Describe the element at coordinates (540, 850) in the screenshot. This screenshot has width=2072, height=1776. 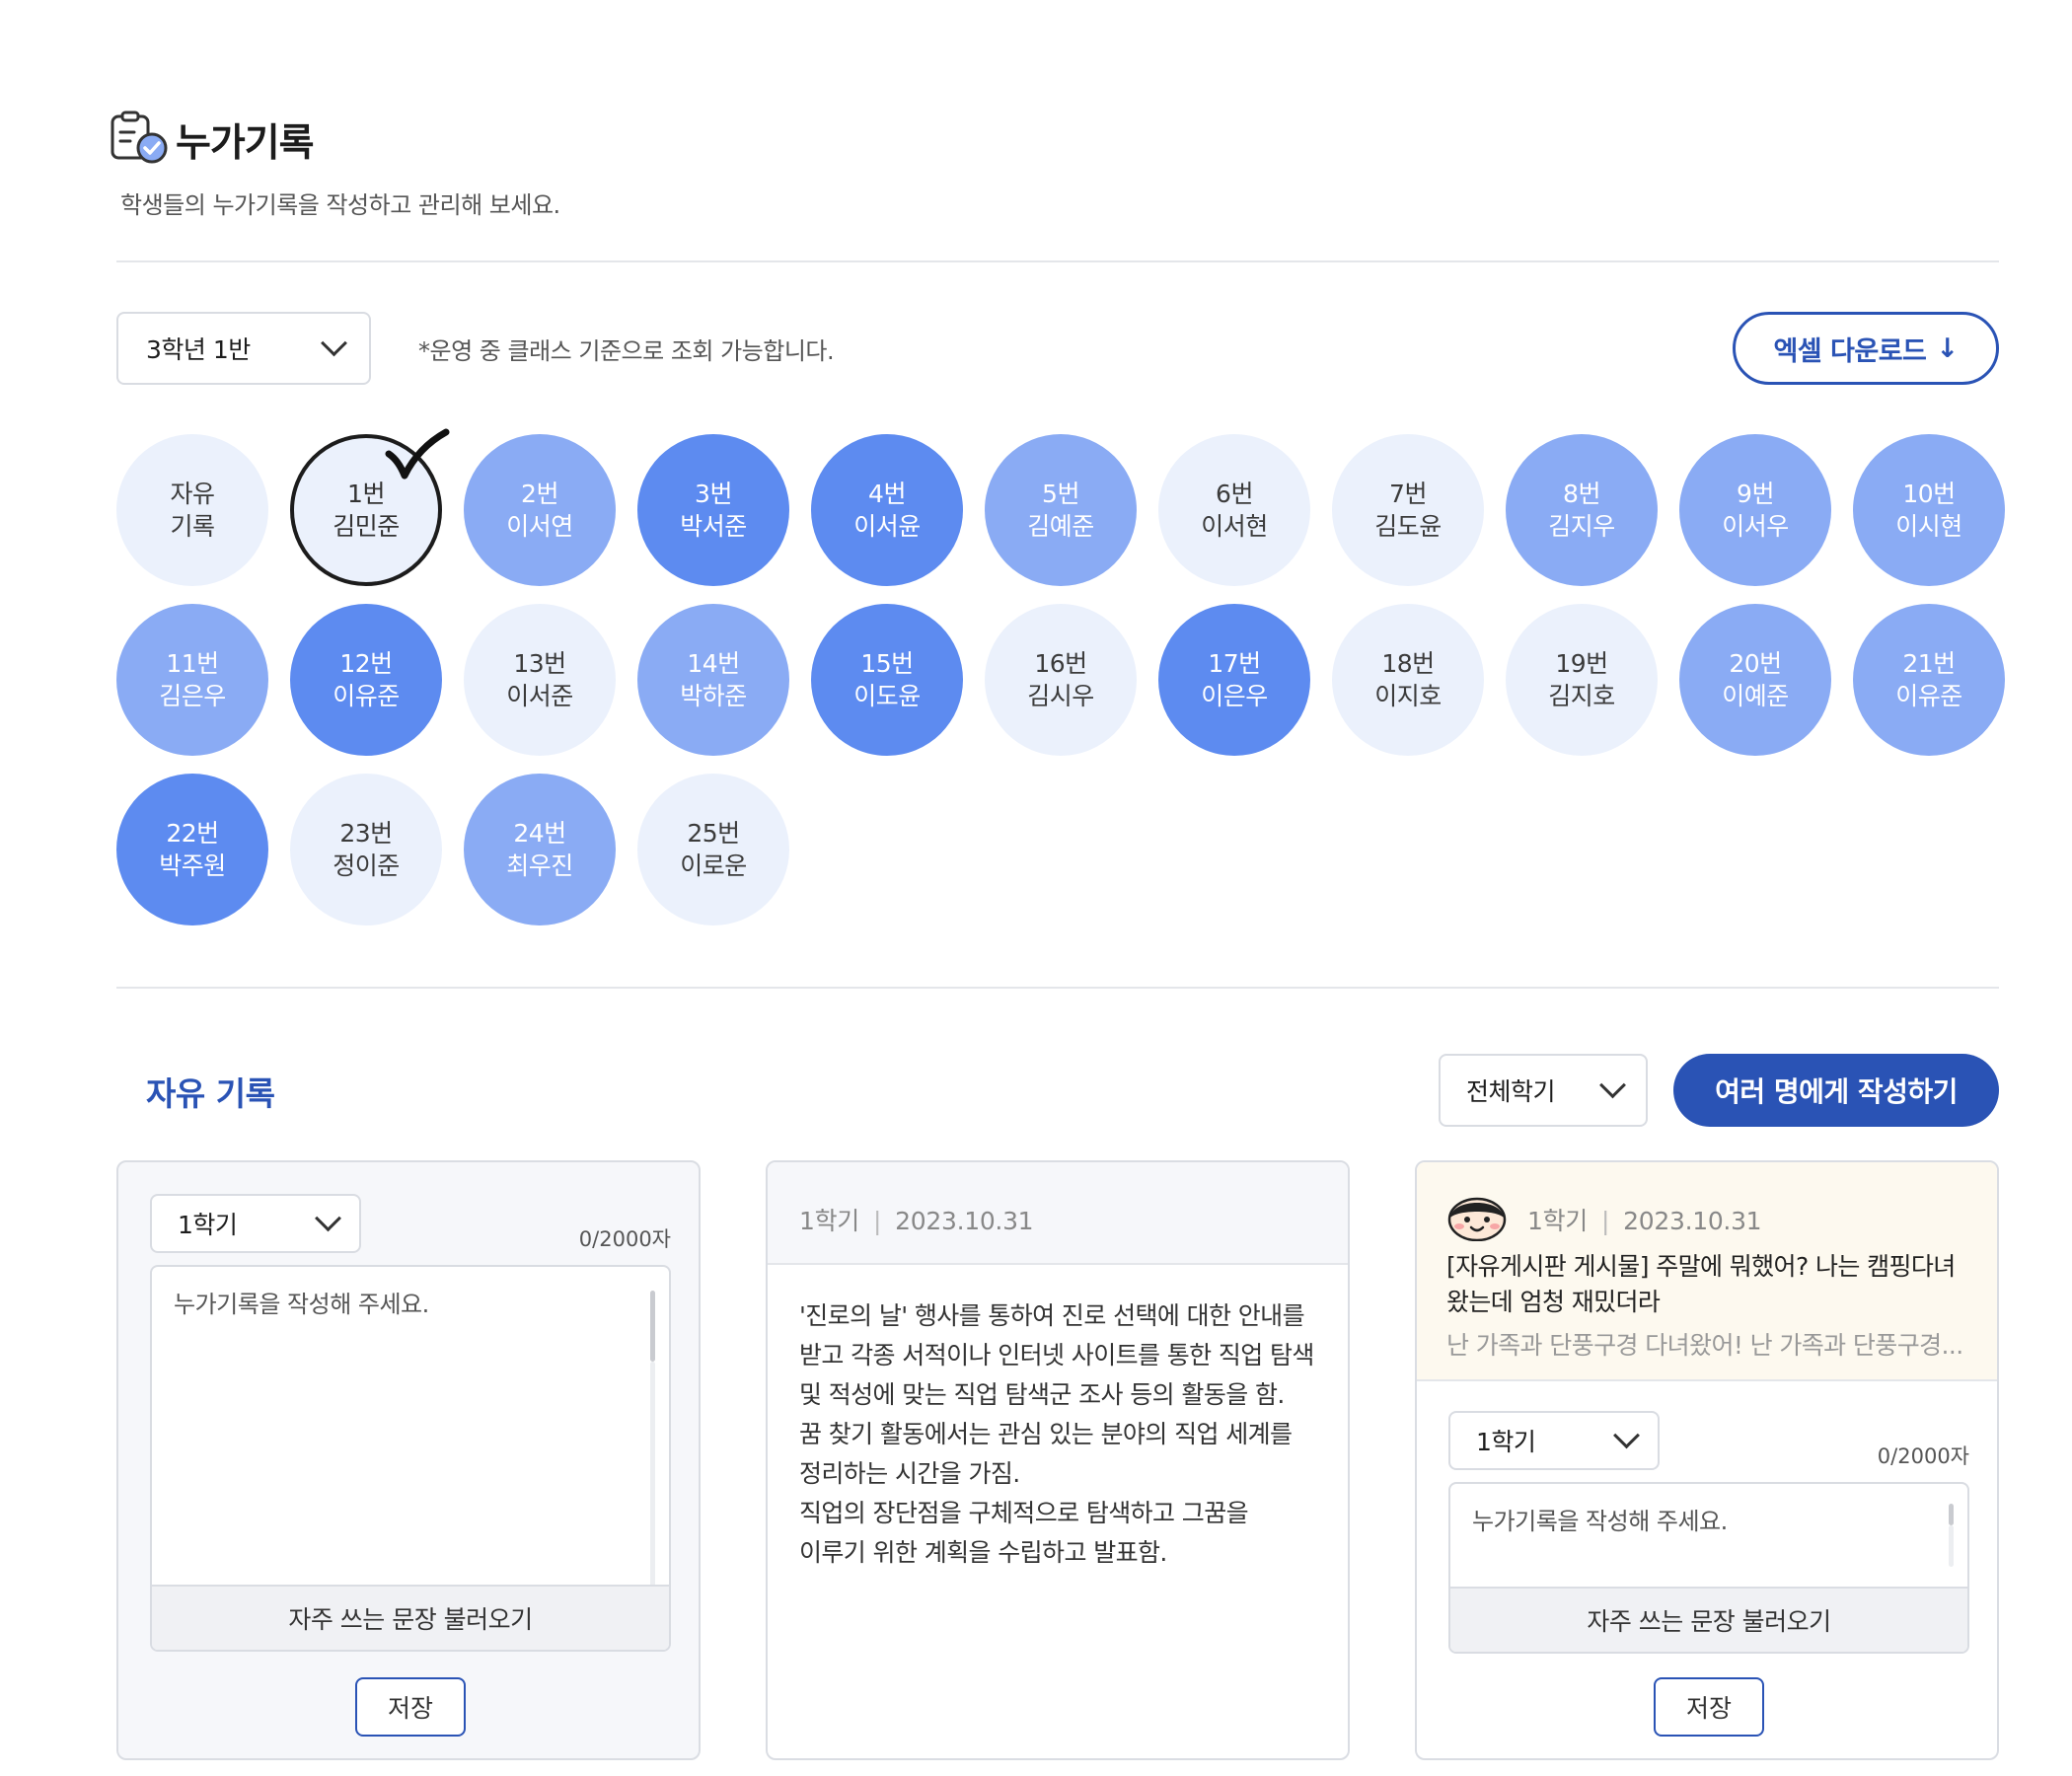
I see `student-circle: 24번최우진` at that location.